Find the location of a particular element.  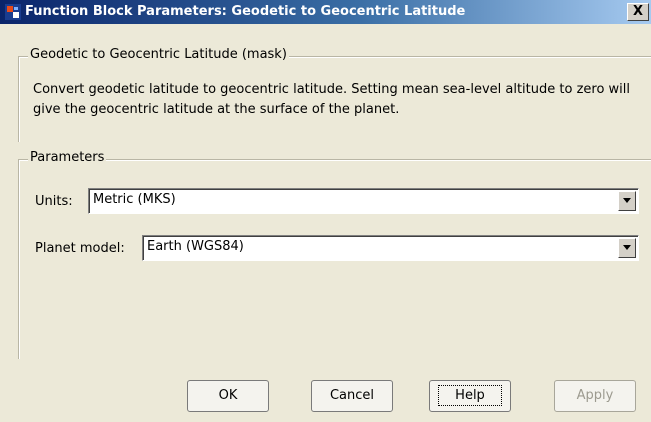

units-dropdown-button is located at coordinates (627, 201).